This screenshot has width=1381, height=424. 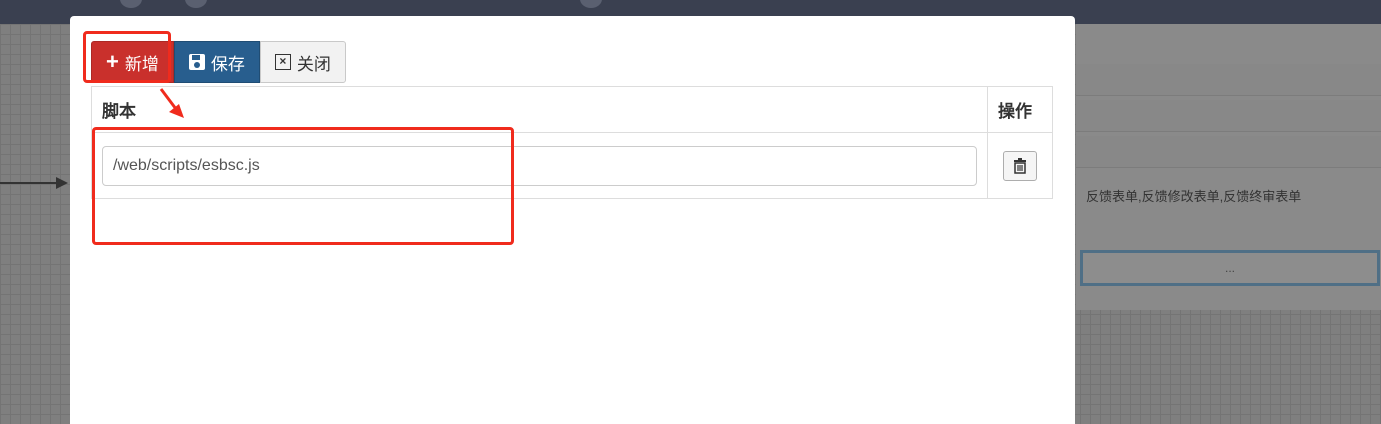 What do you see at coordinates (171, 103) in the screenshot?
I see `annotation-arrow-icon` at bounding box center [171, 103].